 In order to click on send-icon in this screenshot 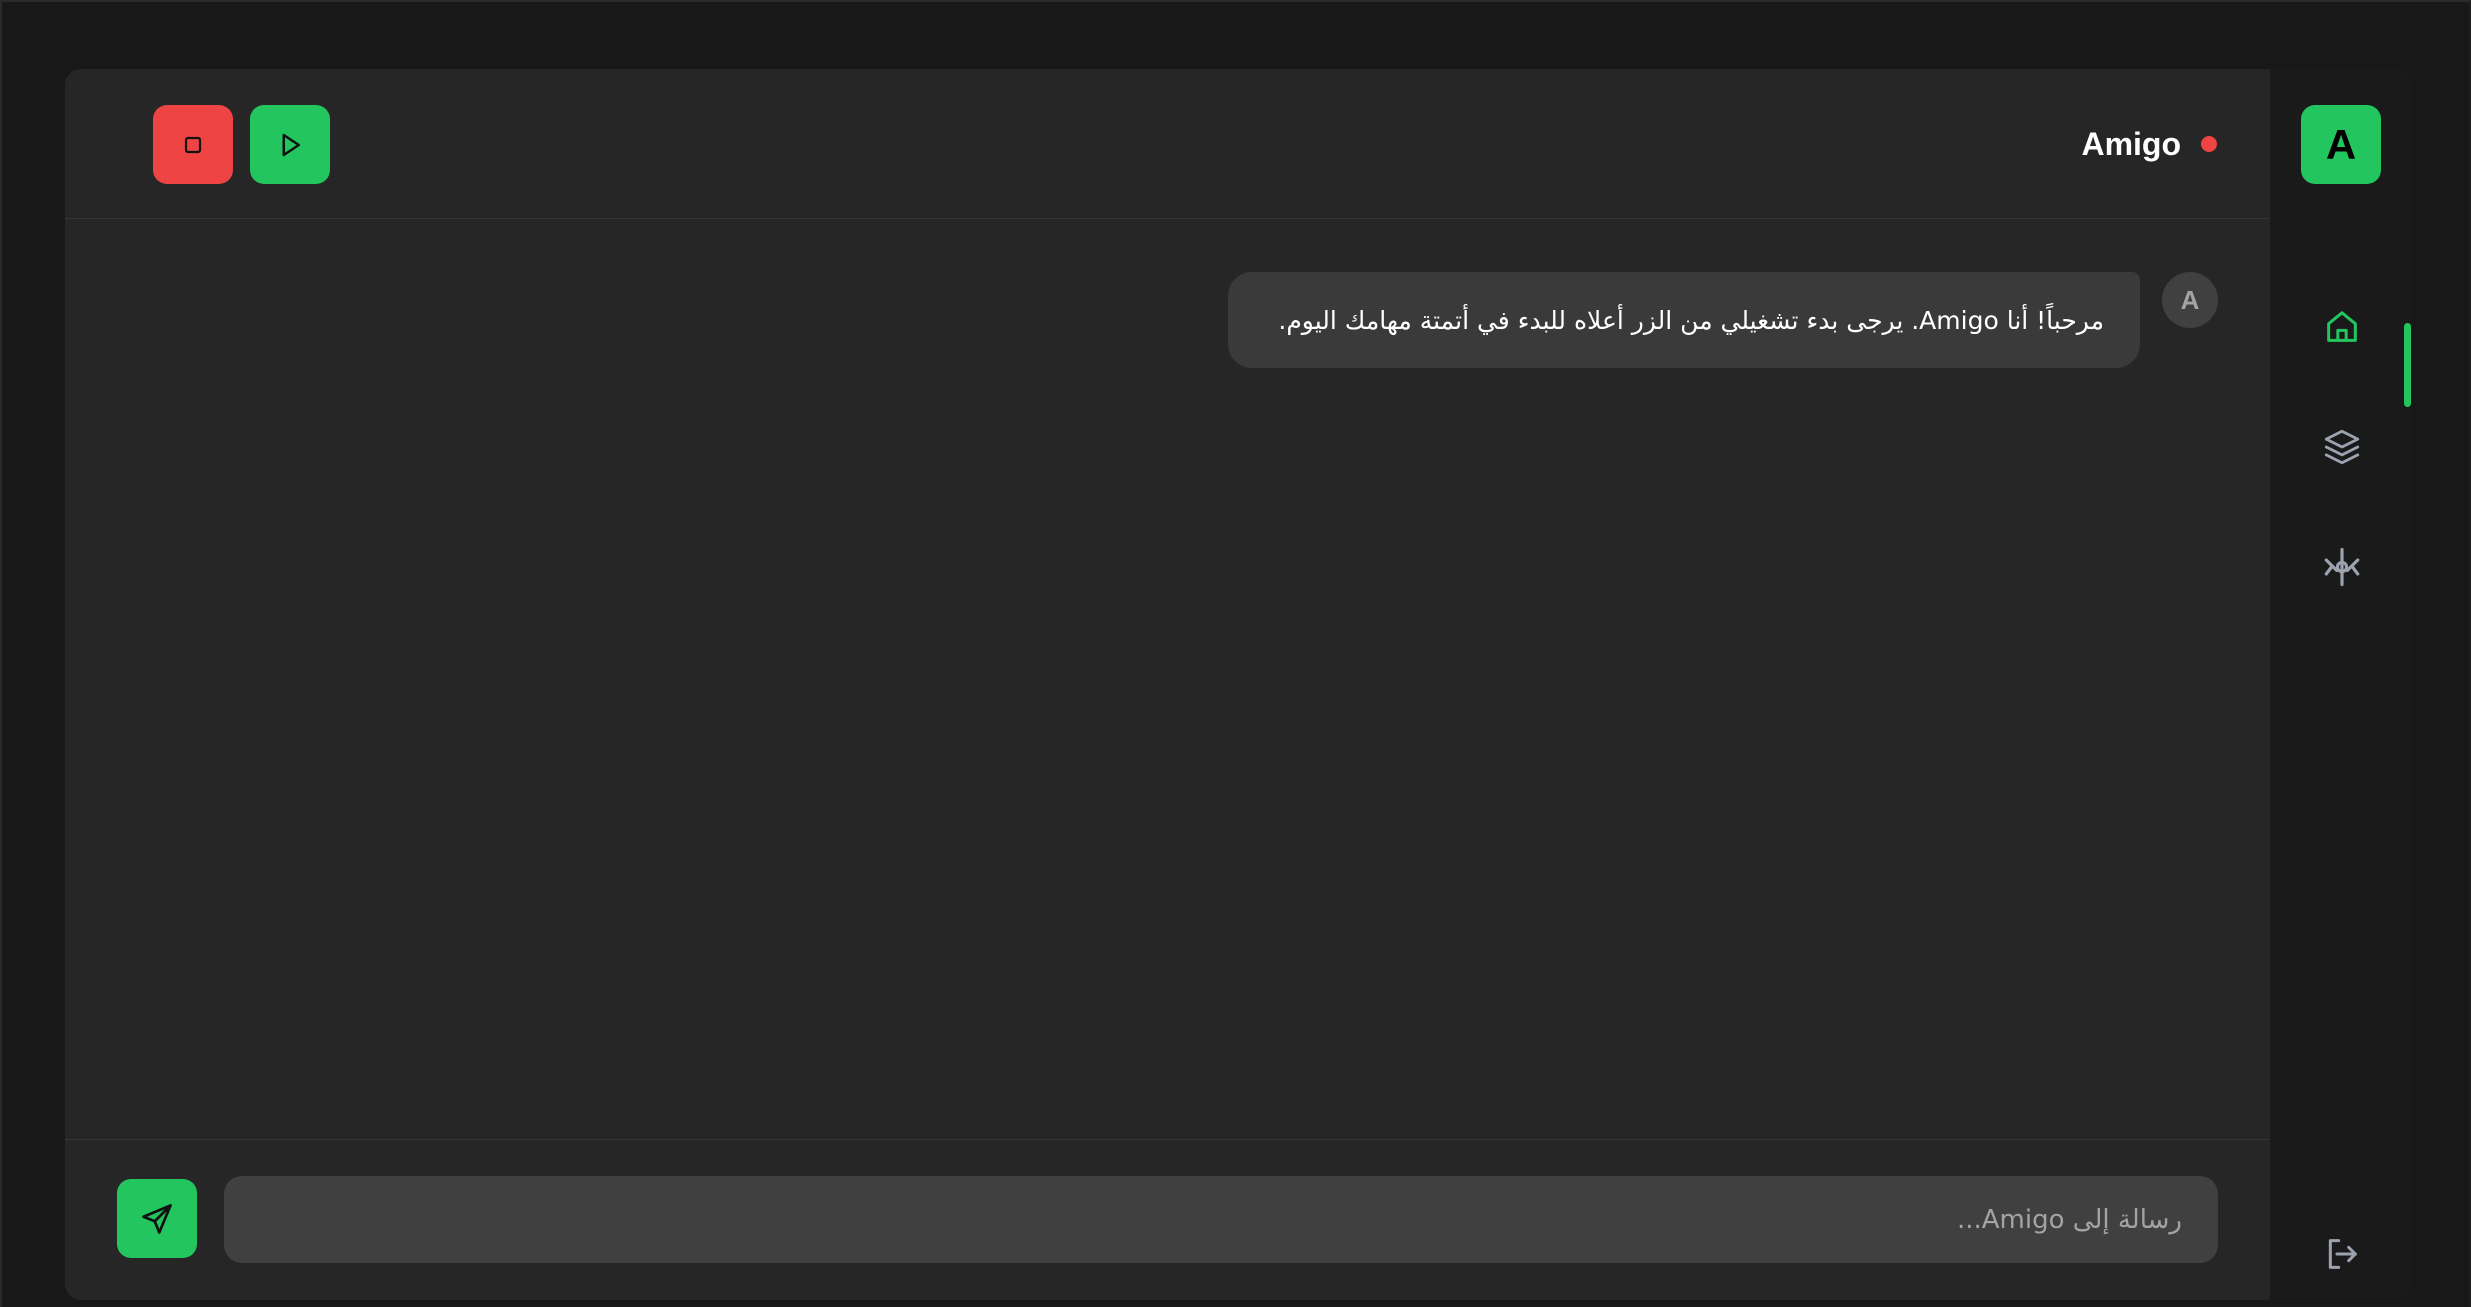, I will do `click(157, 1218)`.